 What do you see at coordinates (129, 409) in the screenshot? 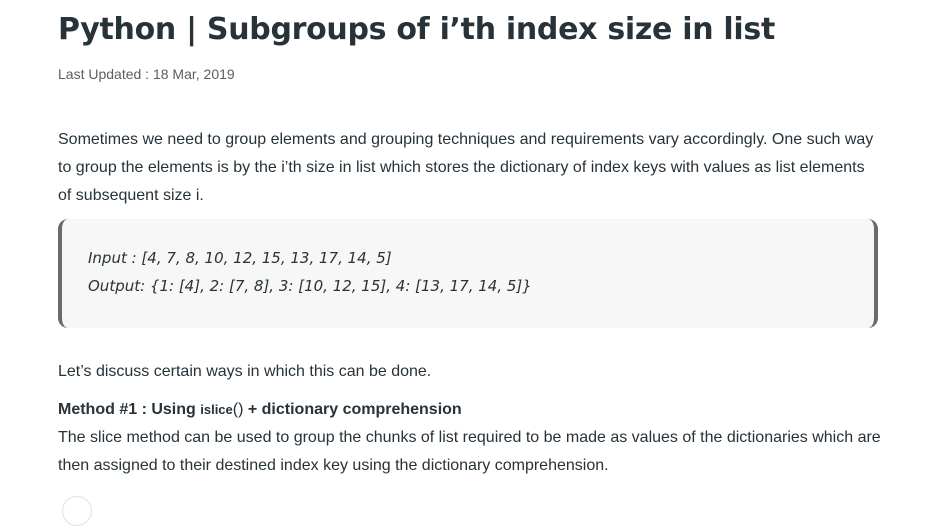
I see `method-prefix: Method #1 : Using` at bounding box center [129, 409].